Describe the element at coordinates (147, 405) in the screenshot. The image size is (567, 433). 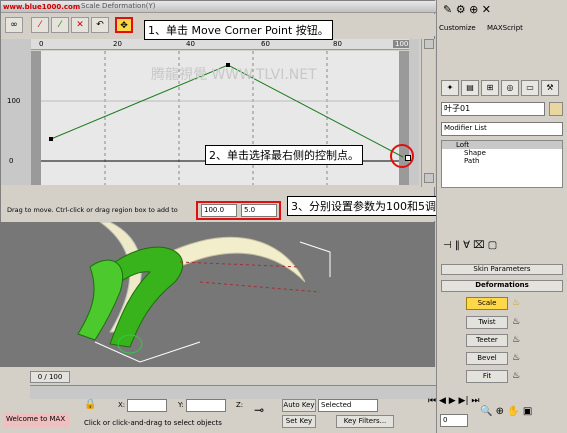
I see `coord-x-field` at that location.